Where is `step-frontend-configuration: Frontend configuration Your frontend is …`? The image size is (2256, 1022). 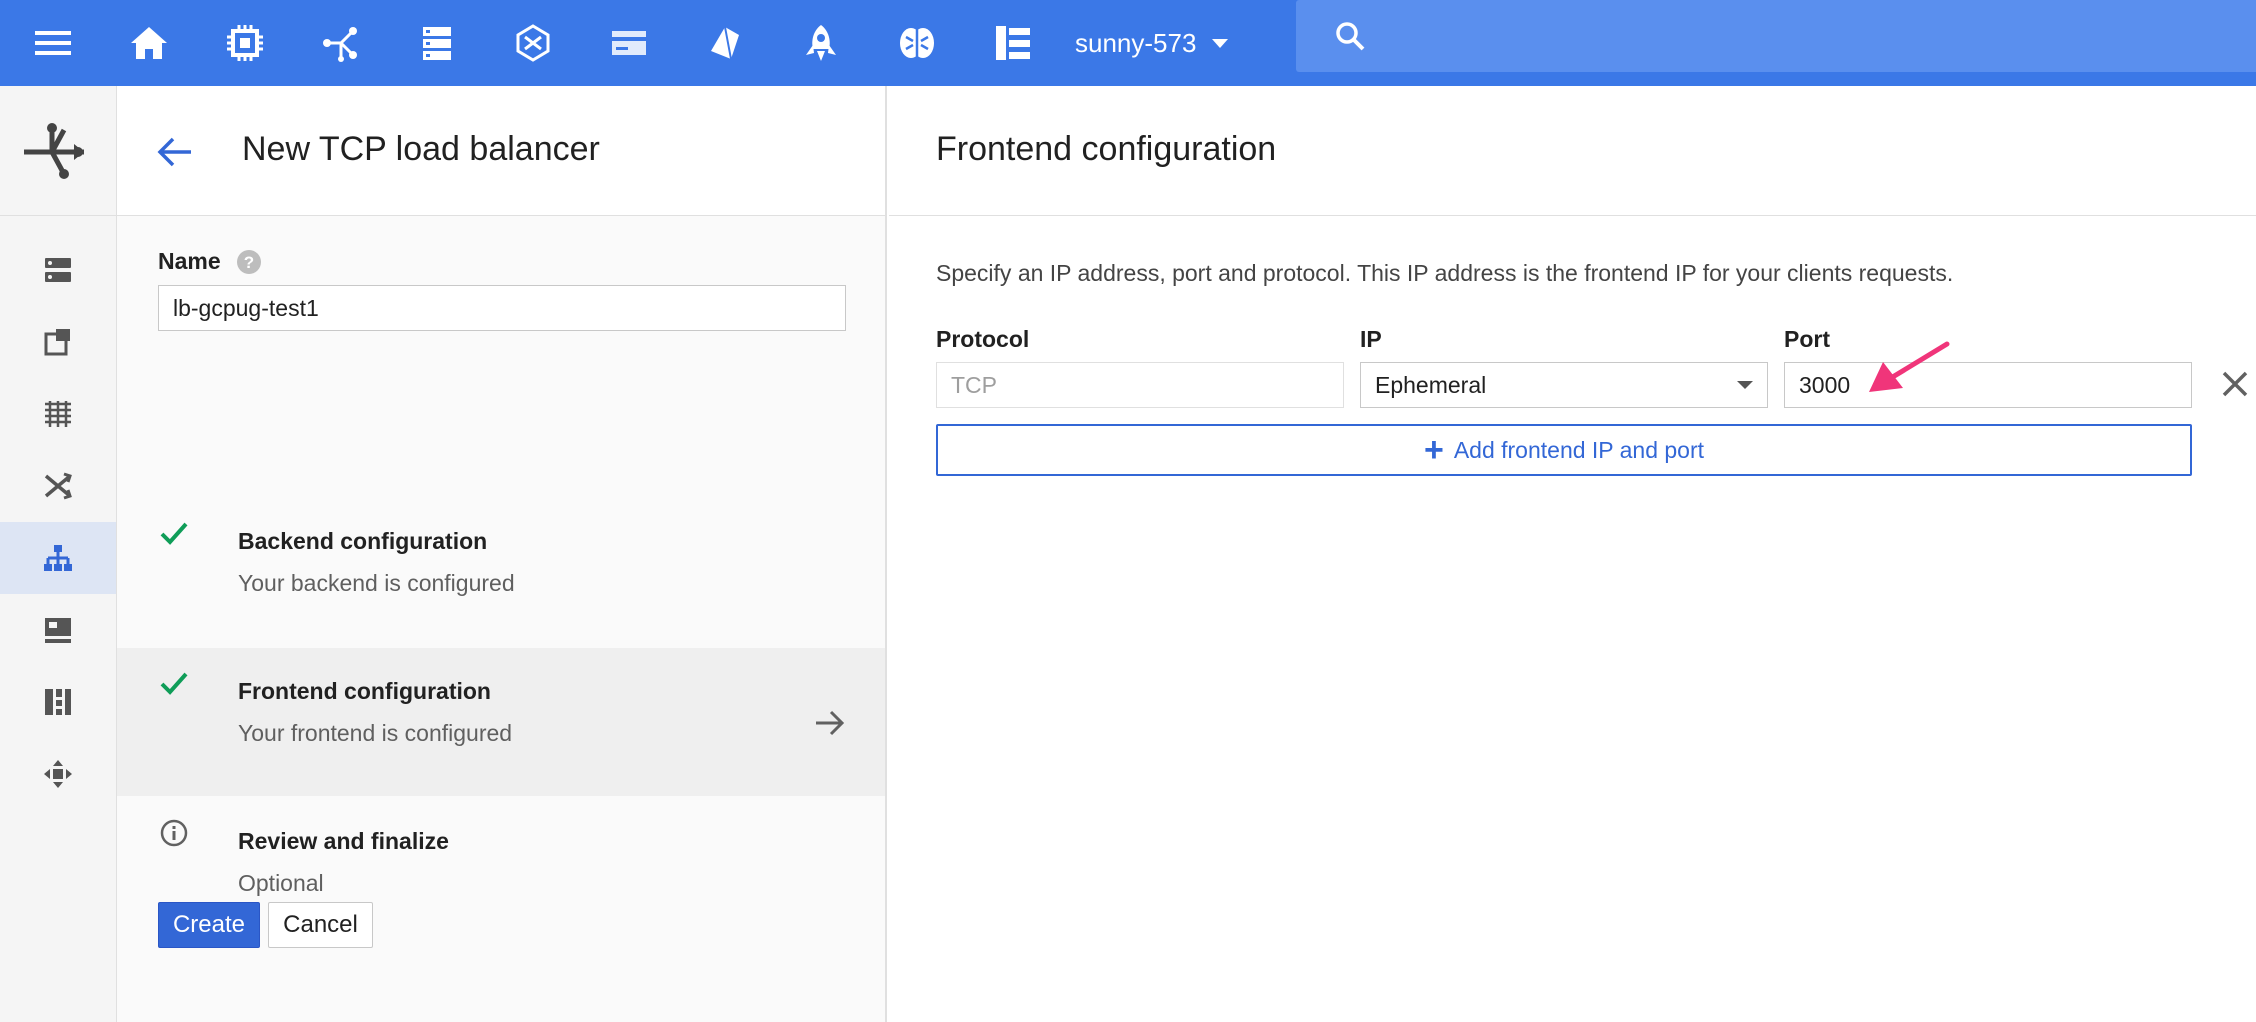 step-frontend-configuration: Frontend configuration Your frontend is … is located at coordinates (501, 722).